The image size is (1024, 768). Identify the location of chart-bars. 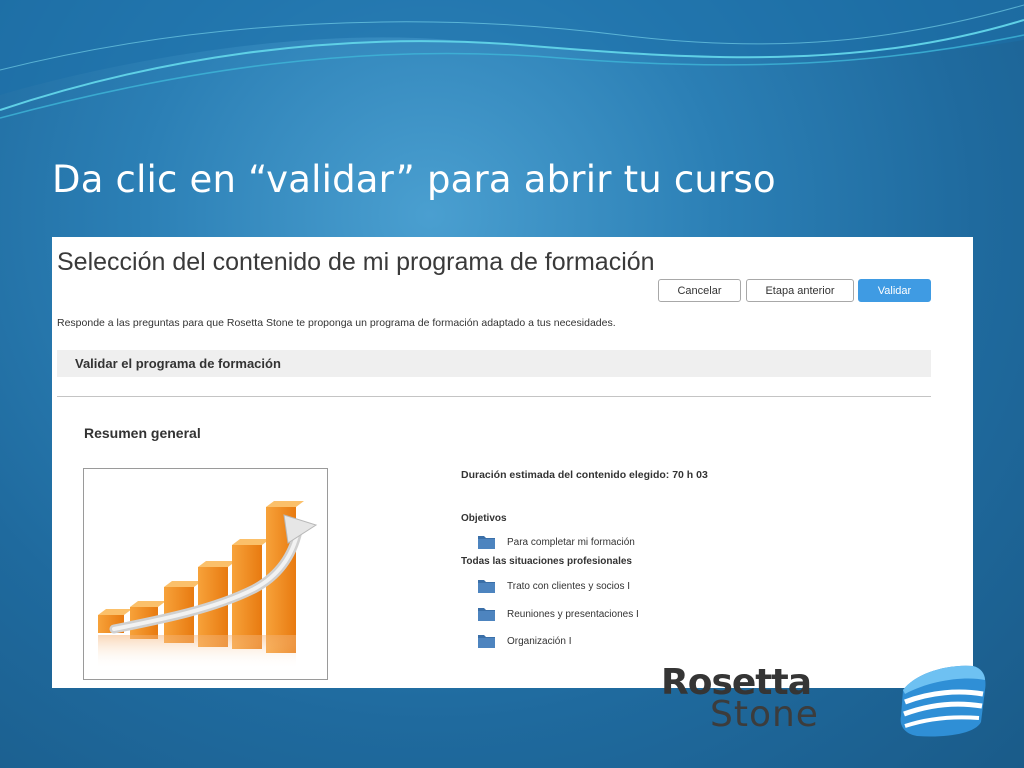
(201, 585).